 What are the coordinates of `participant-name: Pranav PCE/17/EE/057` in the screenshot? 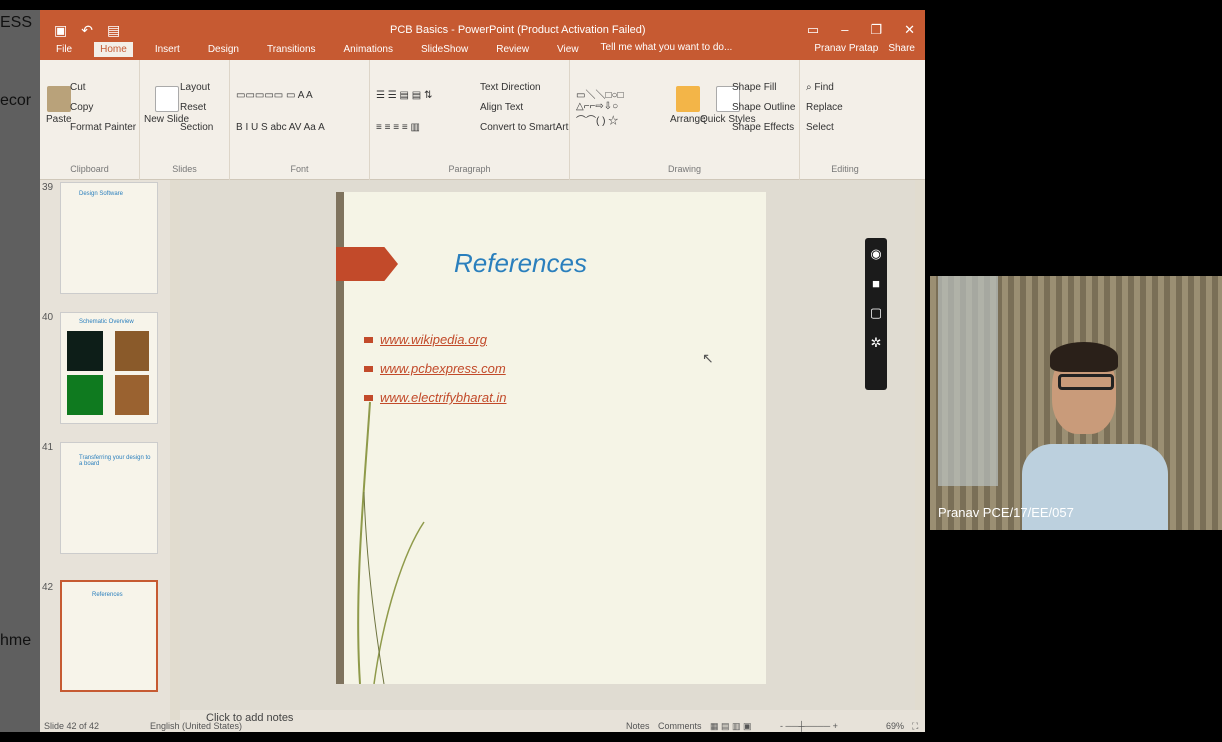 It's located at (1006, 512).